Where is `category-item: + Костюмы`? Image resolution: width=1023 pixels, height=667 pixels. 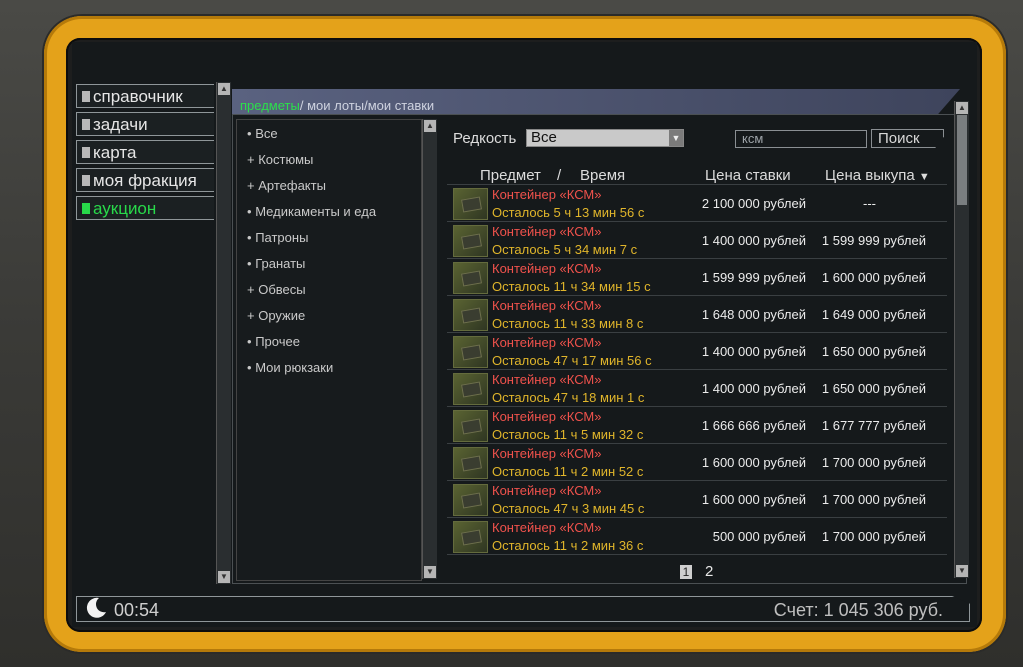
category-item: + Костюмы is located at coordinates (280, 159).